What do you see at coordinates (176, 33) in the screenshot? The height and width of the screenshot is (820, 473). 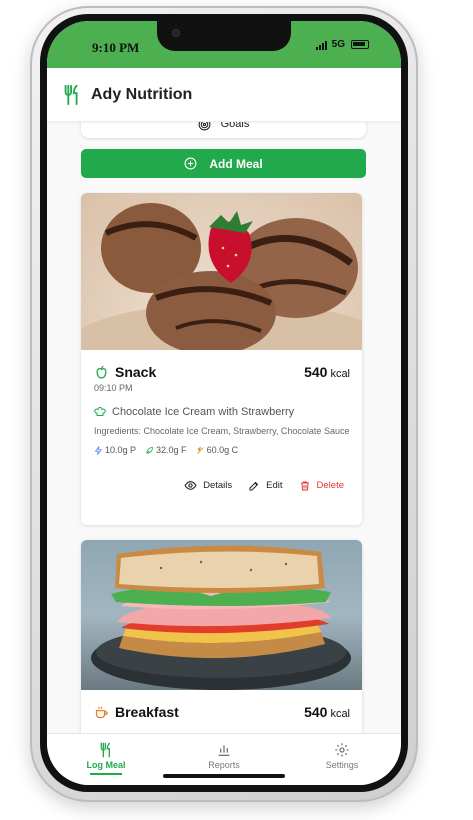 I see `camera-icon` at bounding box center [176, 33].